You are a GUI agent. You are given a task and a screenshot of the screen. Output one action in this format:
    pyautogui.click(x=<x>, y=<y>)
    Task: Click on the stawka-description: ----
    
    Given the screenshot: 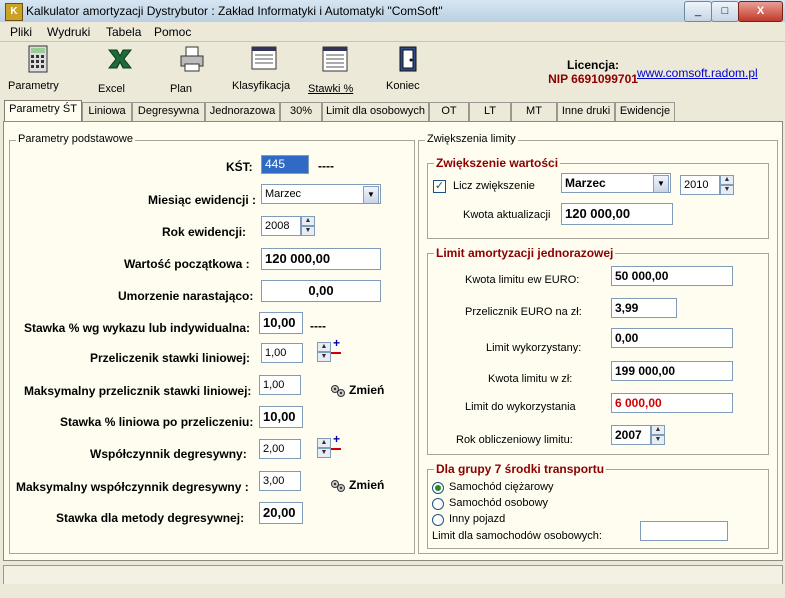 What is the action you would take?
    pyautogui.click(x=318, y=326)
    